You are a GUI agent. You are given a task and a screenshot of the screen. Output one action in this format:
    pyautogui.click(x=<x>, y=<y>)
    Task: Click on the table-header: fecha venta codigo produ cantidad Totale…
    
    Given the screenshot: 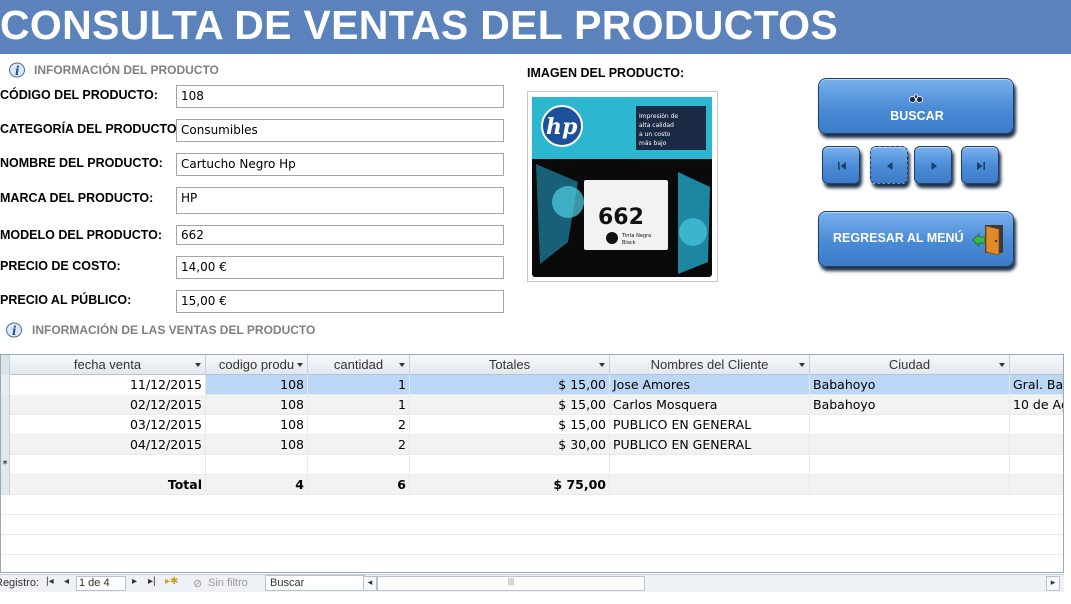 What is the action you would take?
    pyautogui.click(x=532, y=365)
    